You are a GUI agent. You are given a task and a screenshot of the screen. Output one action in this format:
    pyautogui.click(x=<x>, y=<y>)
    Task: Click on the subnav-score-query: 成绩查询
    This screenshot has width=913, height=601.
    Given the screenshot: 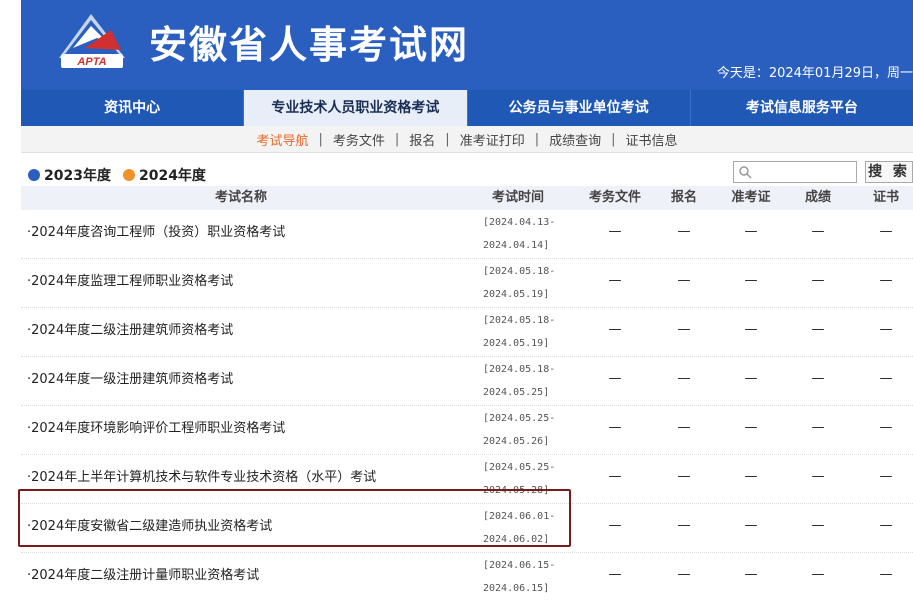 What is the action you would take?
    pyautogui.click(x=575, y=139)
    